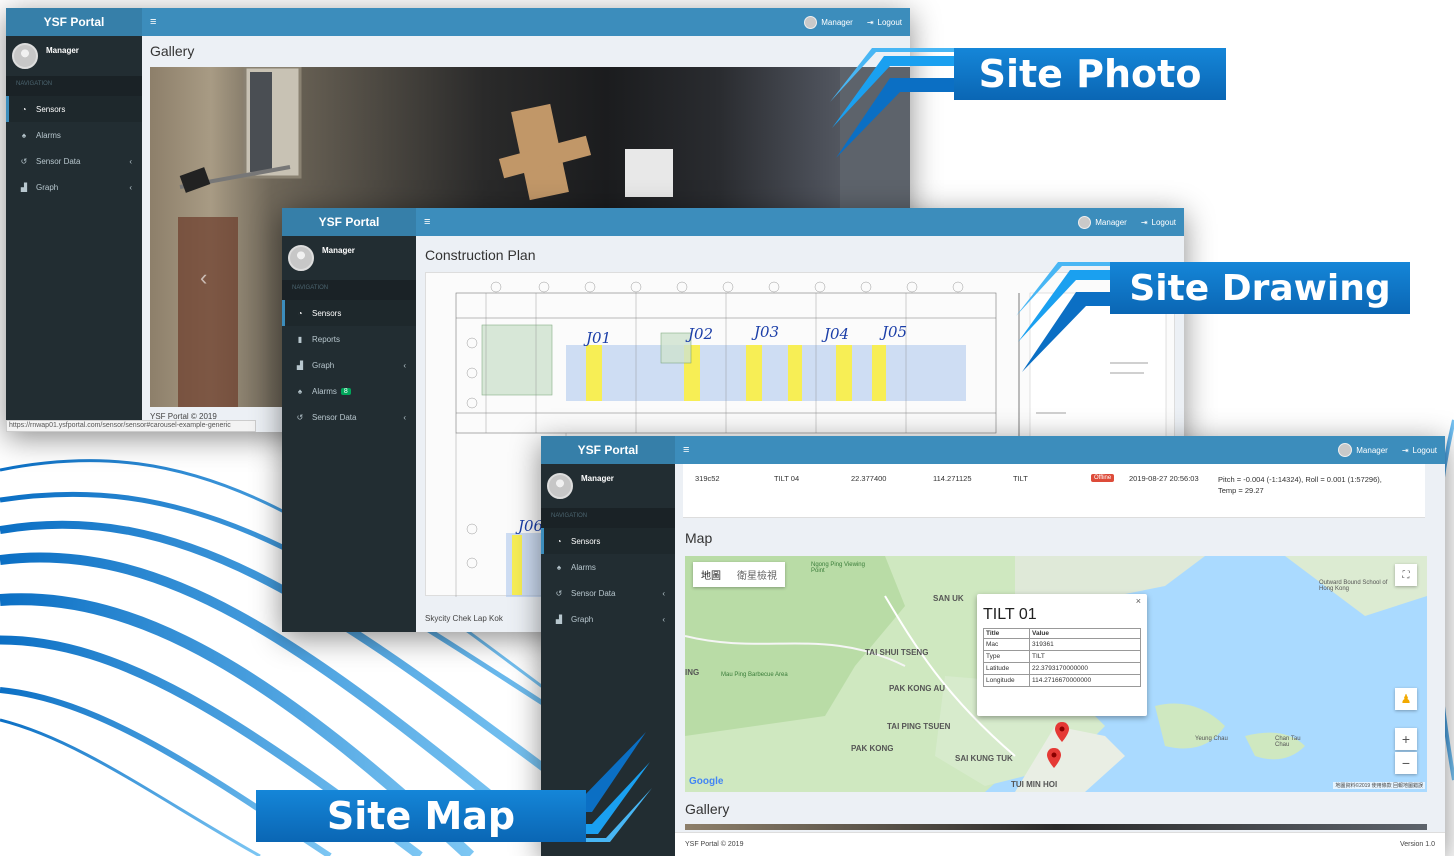 Image resolution: width=1454 pixels, height=856 pixels. What do you see at coordinates (529, 526) in the screenshot?
I see `plan-label: J06` at bounding box center [529, 526].